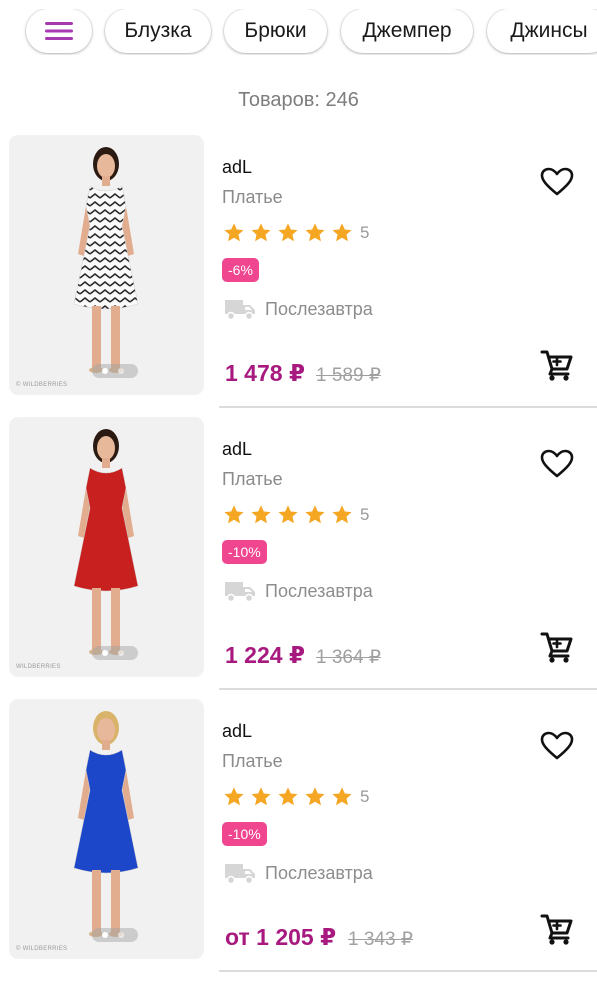 This screenshot has width=597, height=982. Describe the element at coordinates (158, 31) in the screenshot. I see `filter-chip-bluzka: Блузка` at that location.